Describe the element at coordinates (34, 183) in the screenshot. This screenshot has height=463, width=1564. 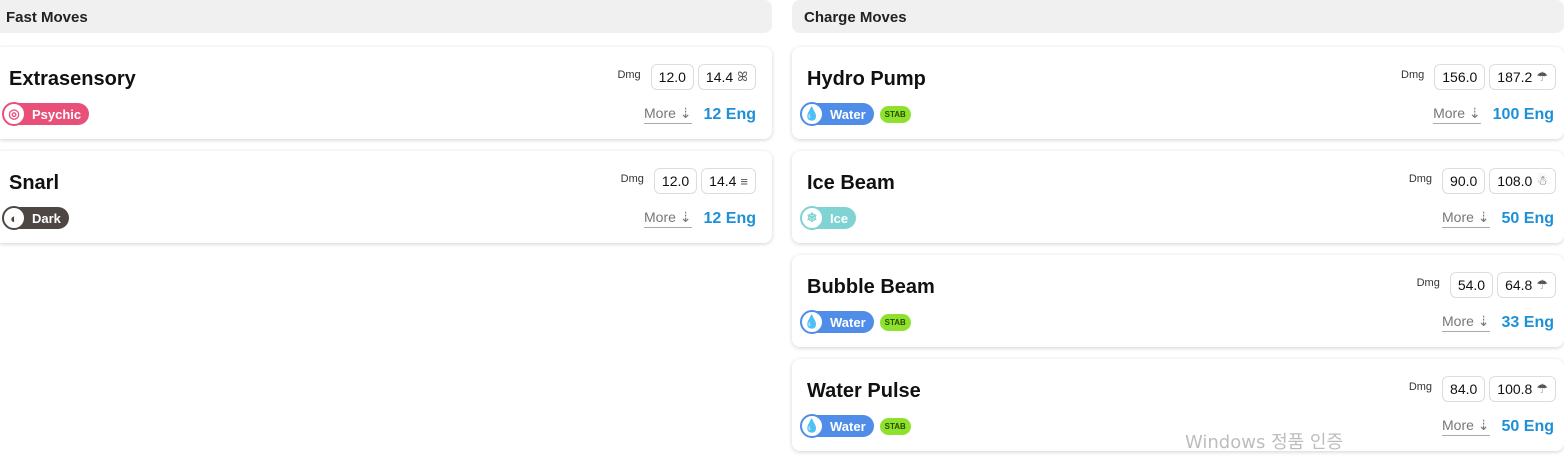
I see `move-name: Snarl` at that location.